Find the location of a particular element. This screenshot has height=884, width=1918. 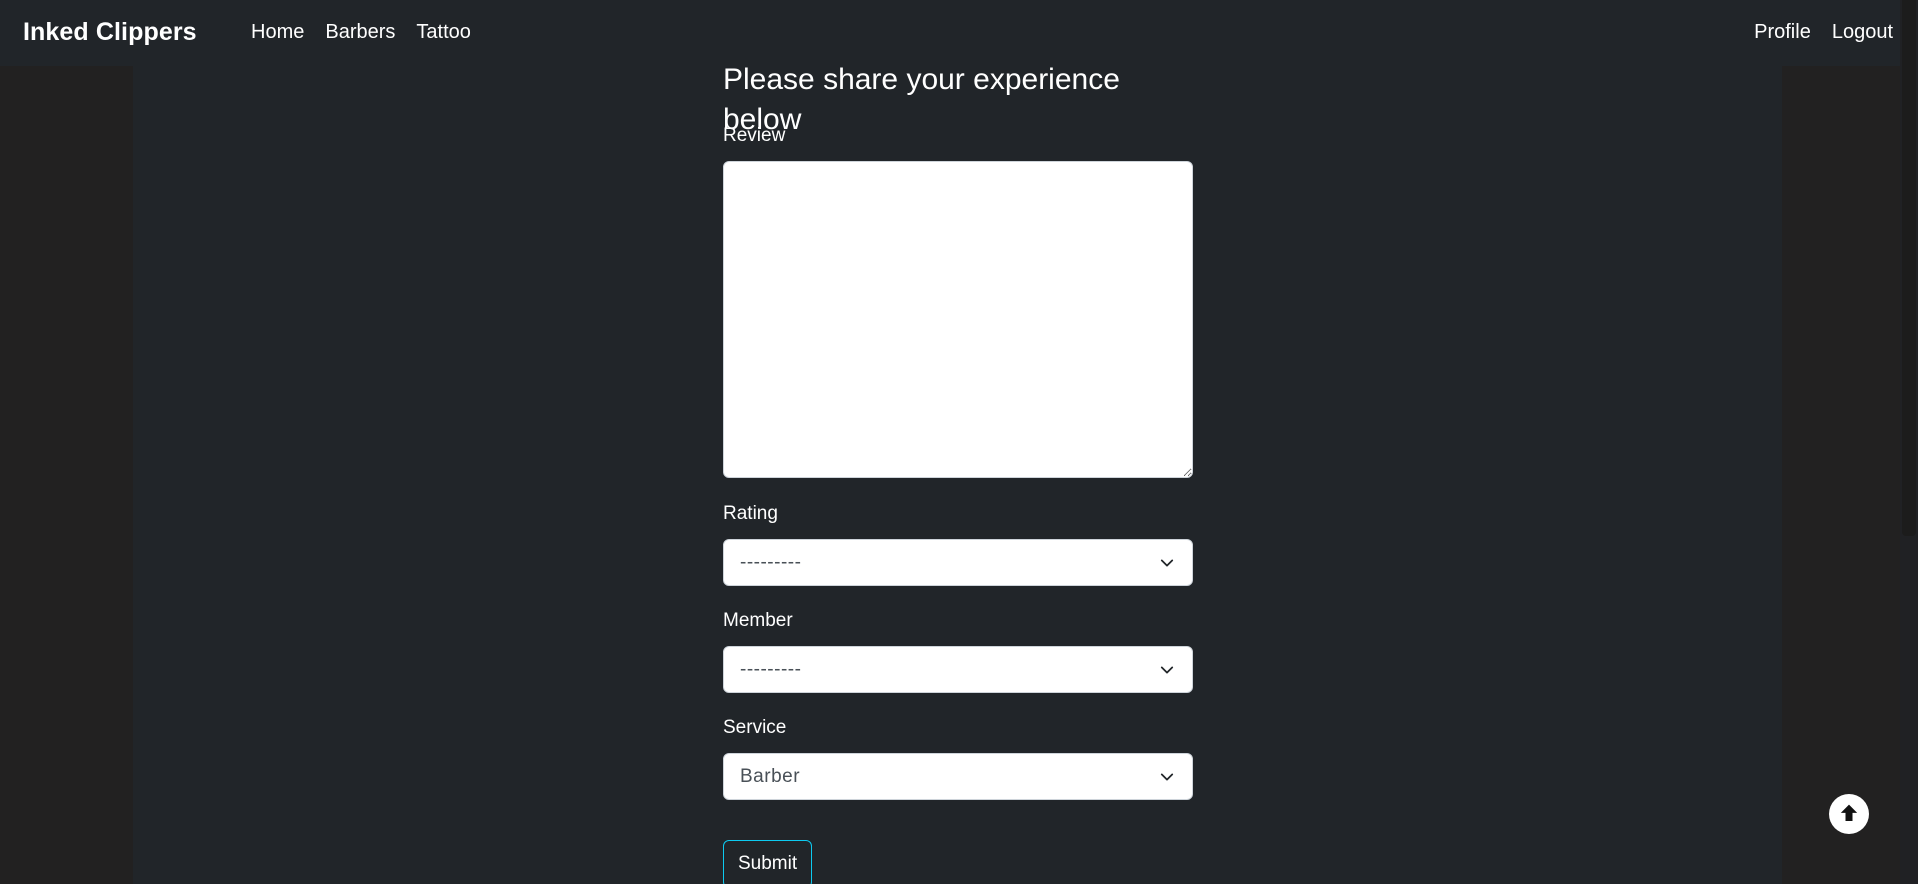

arrow-up-circle-icon is located at coordinates (1849, 814).